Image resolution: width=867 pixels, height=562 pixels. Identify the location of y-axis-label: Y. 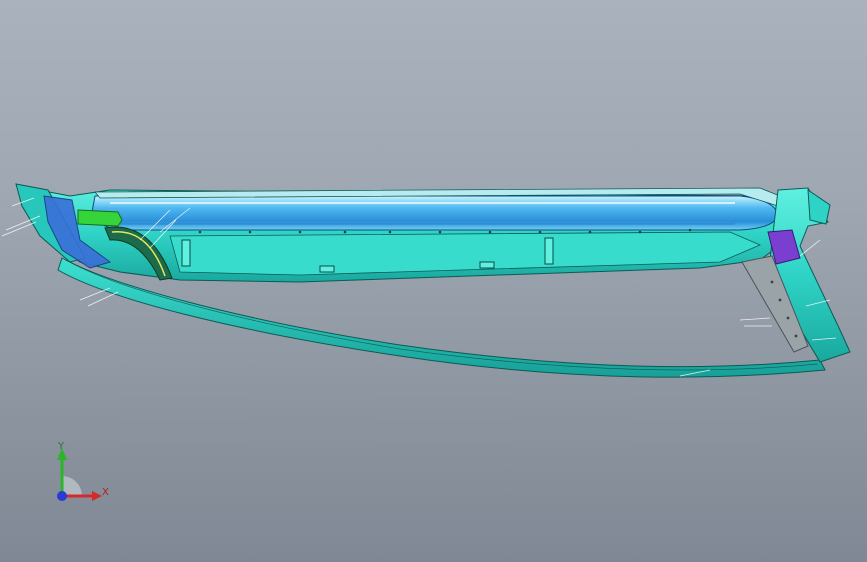
(61, 446).